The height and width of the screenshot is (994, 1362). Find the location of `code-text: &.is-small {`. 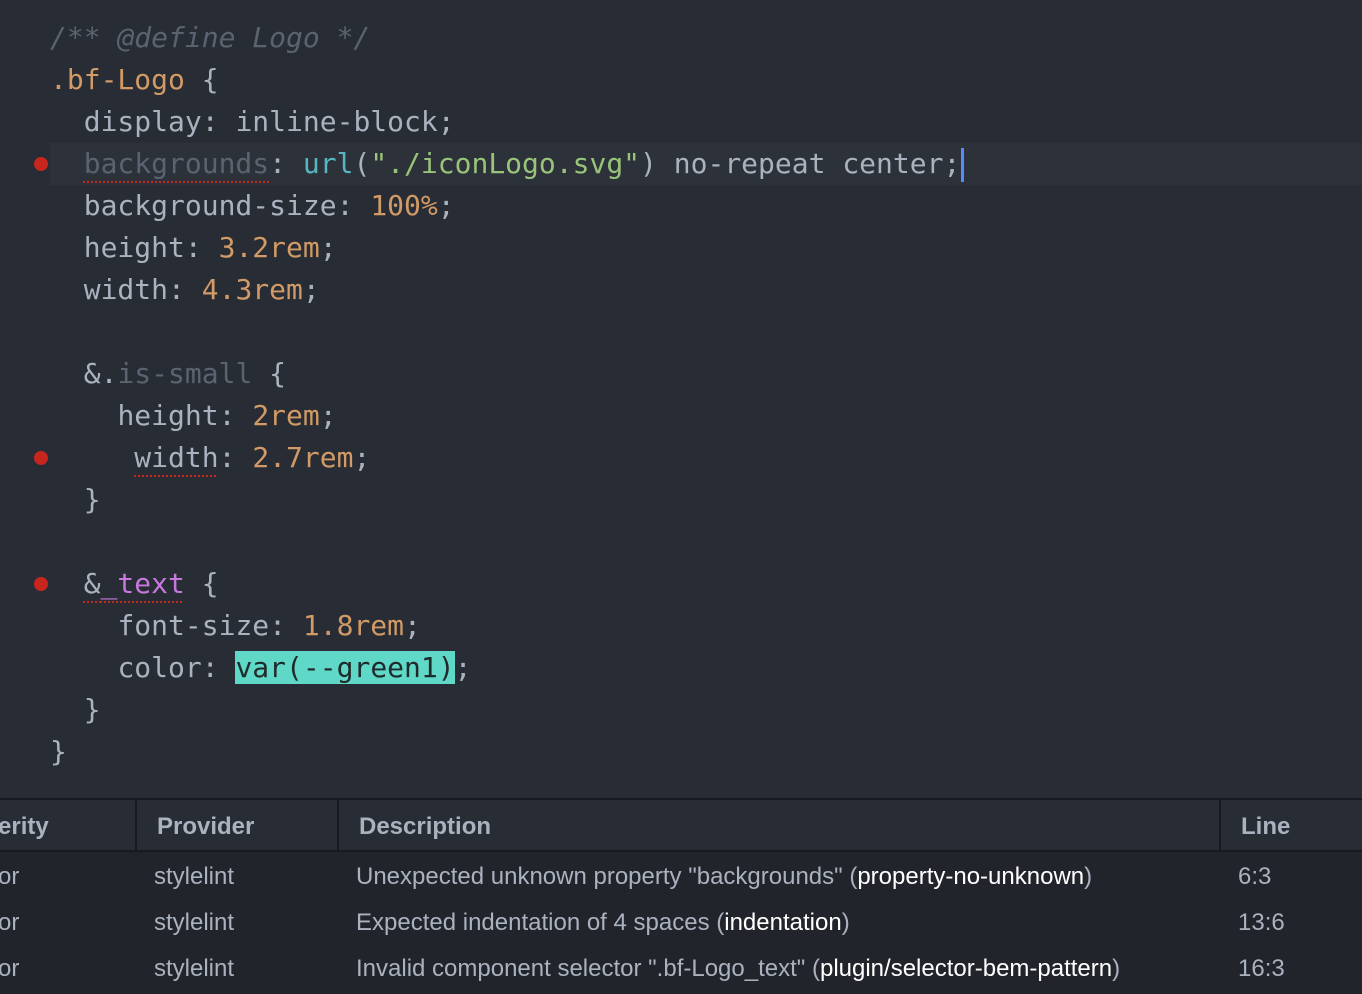

code-text: &.is-small { is located at coordinates (168, 374).